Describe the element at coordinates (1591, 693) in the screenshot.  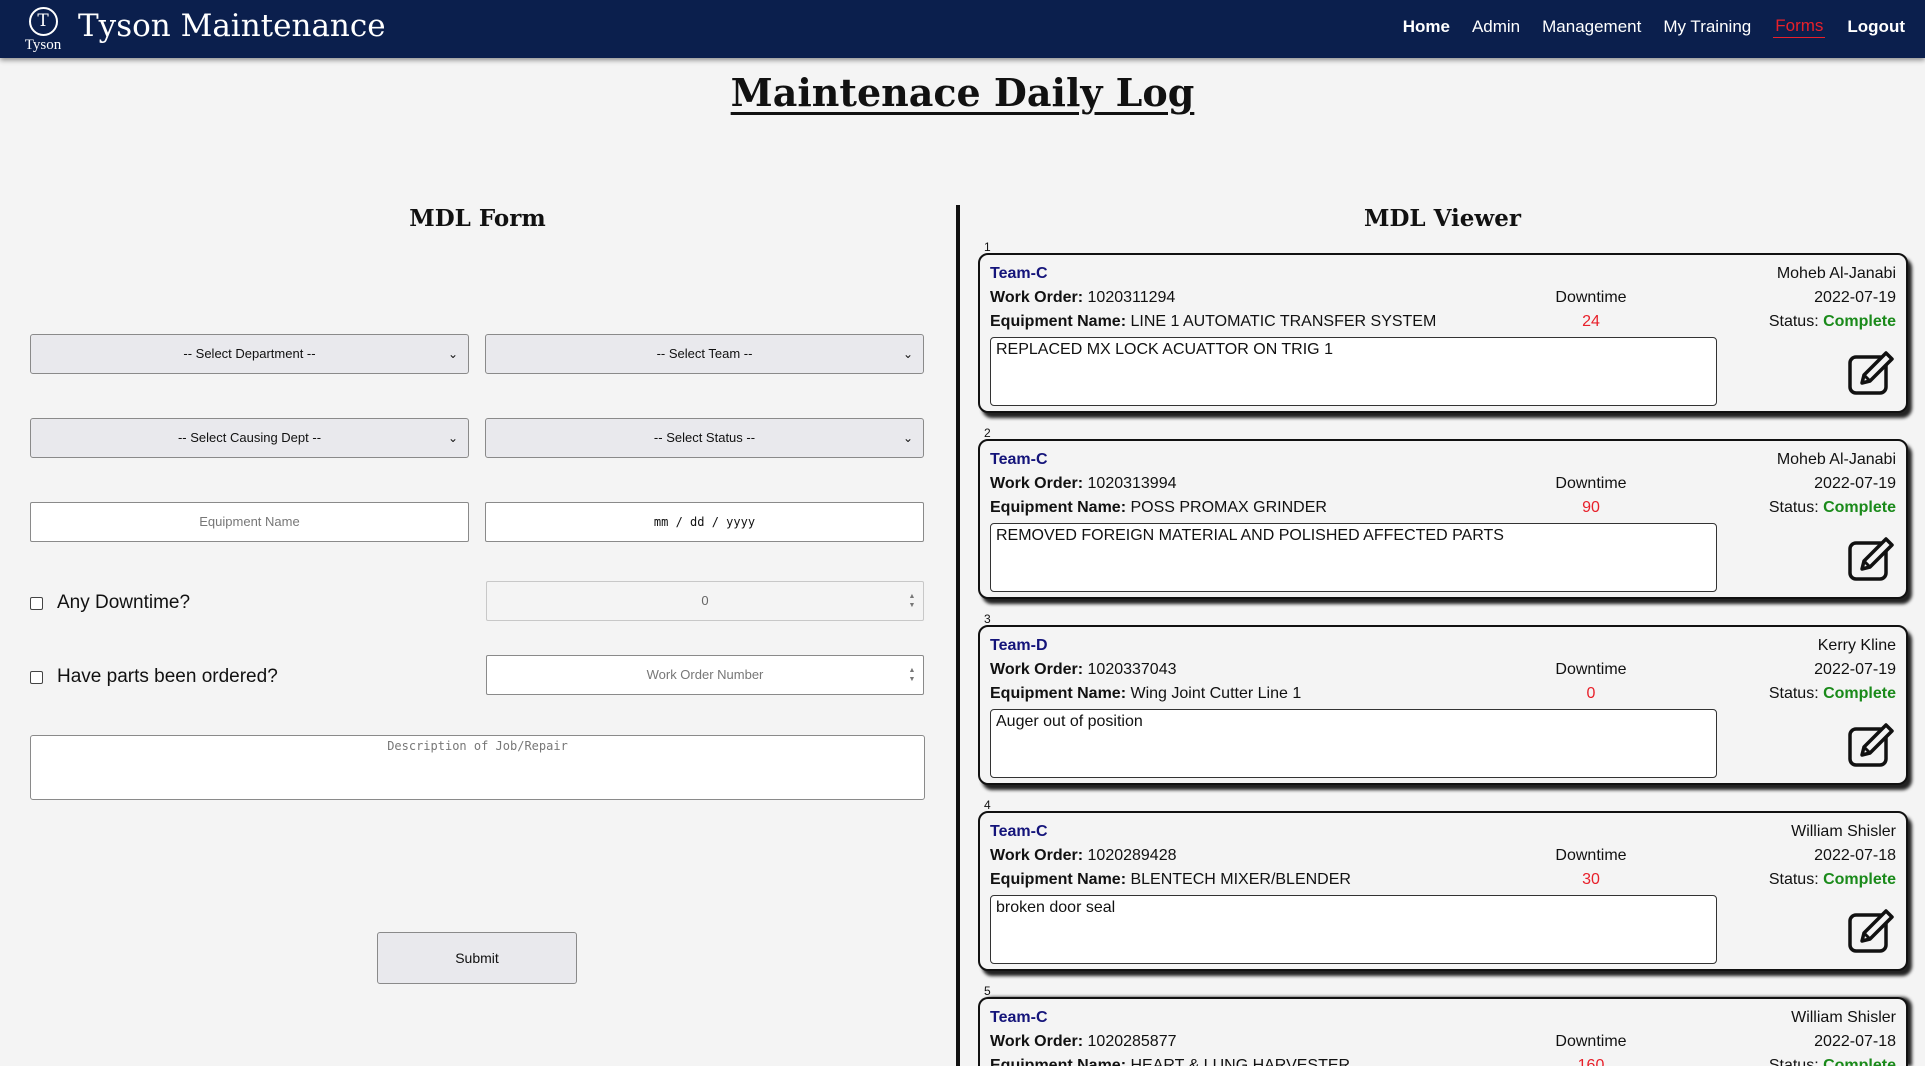
I see `downtime-value: 0` at that location.